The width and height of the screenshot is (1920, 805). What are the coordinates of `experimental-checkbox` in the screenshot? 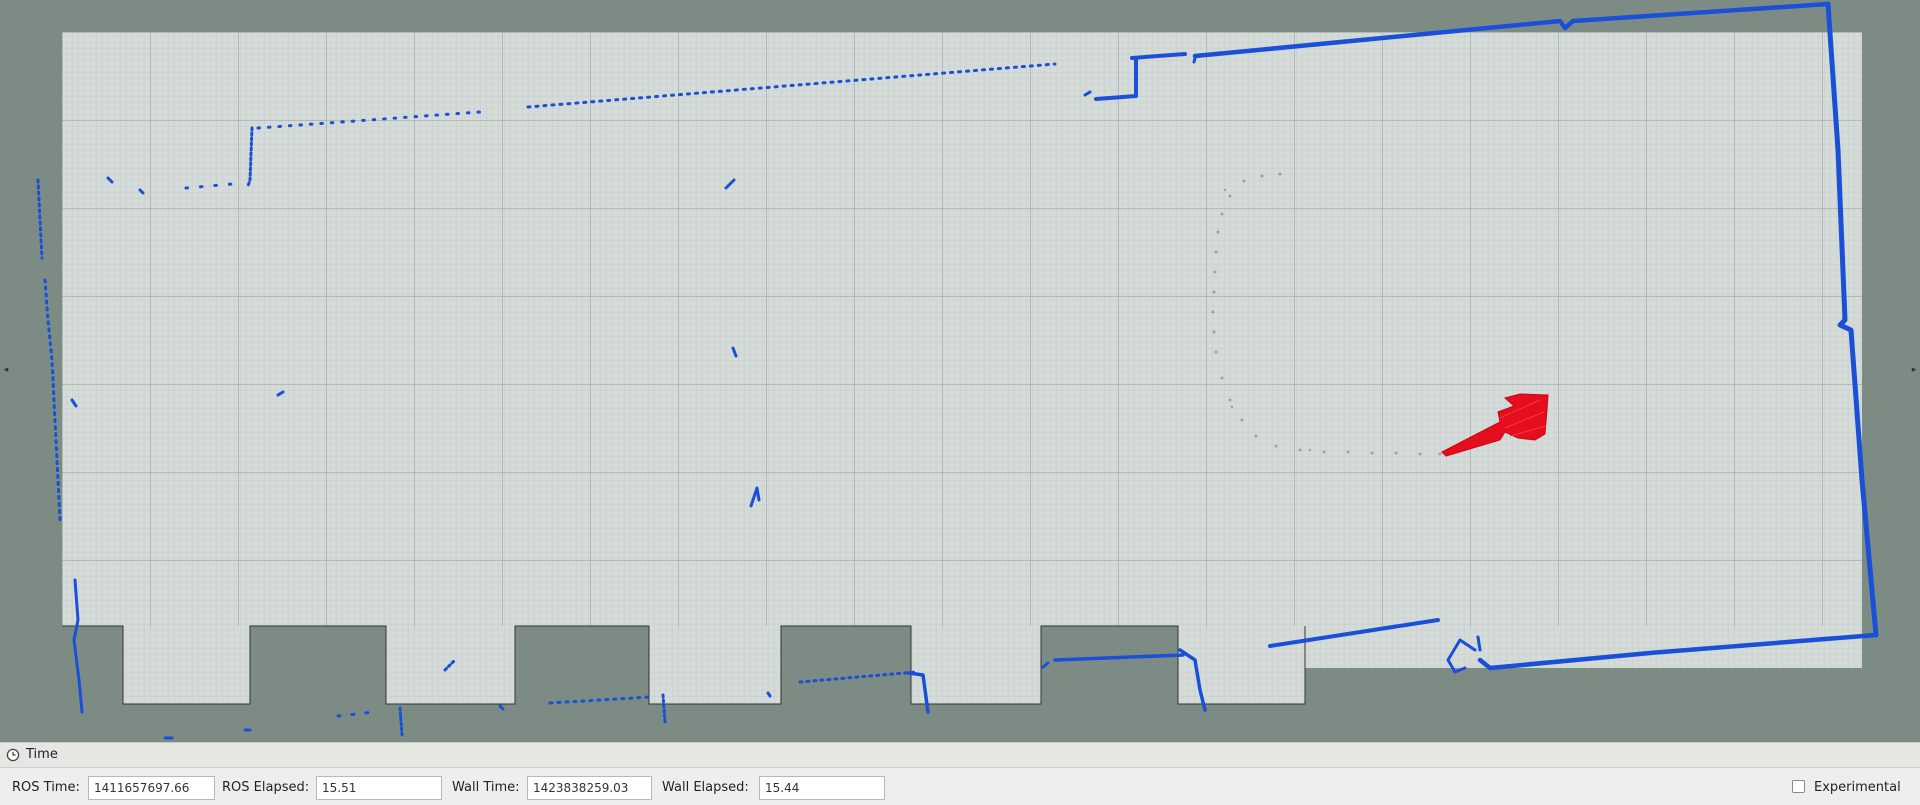 It's located at (1798, 786).